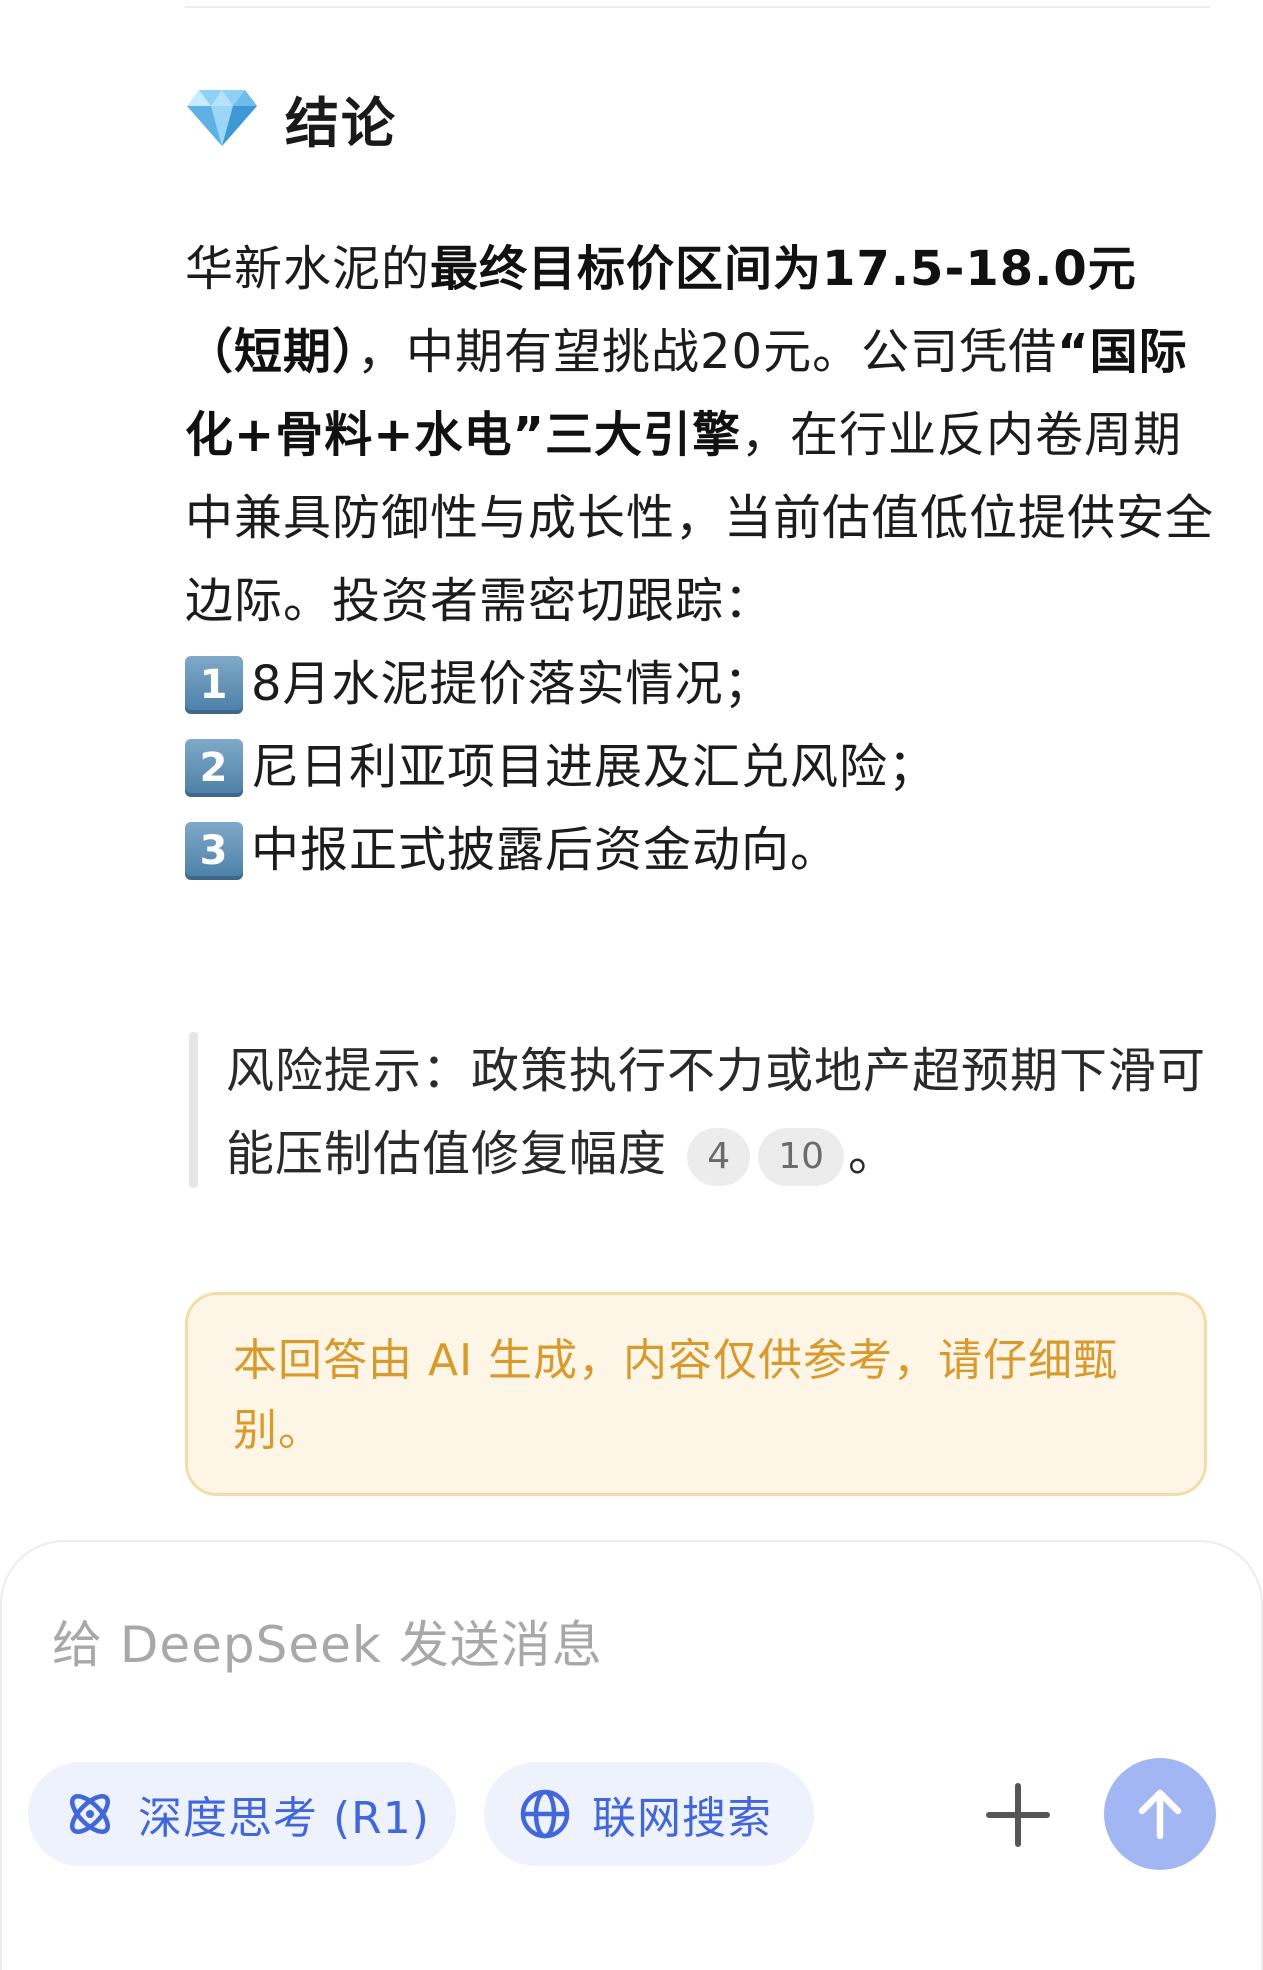  Describe the element at coordinates (545, 850) in the screenshot. I see `list-item-text: 中报正式披露后资金动向。` at that location.